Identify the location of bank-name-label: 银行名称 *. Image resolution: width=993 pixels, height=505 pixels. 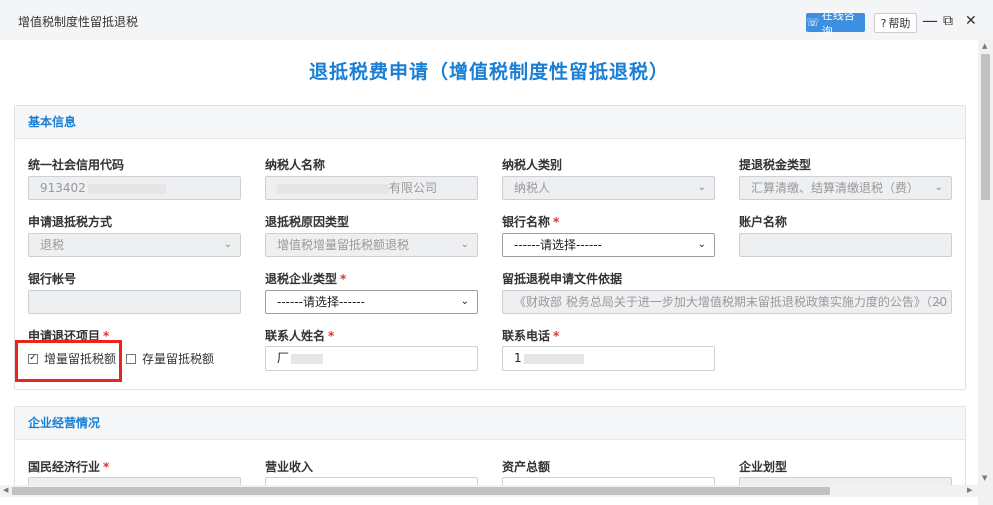
(530, 221).